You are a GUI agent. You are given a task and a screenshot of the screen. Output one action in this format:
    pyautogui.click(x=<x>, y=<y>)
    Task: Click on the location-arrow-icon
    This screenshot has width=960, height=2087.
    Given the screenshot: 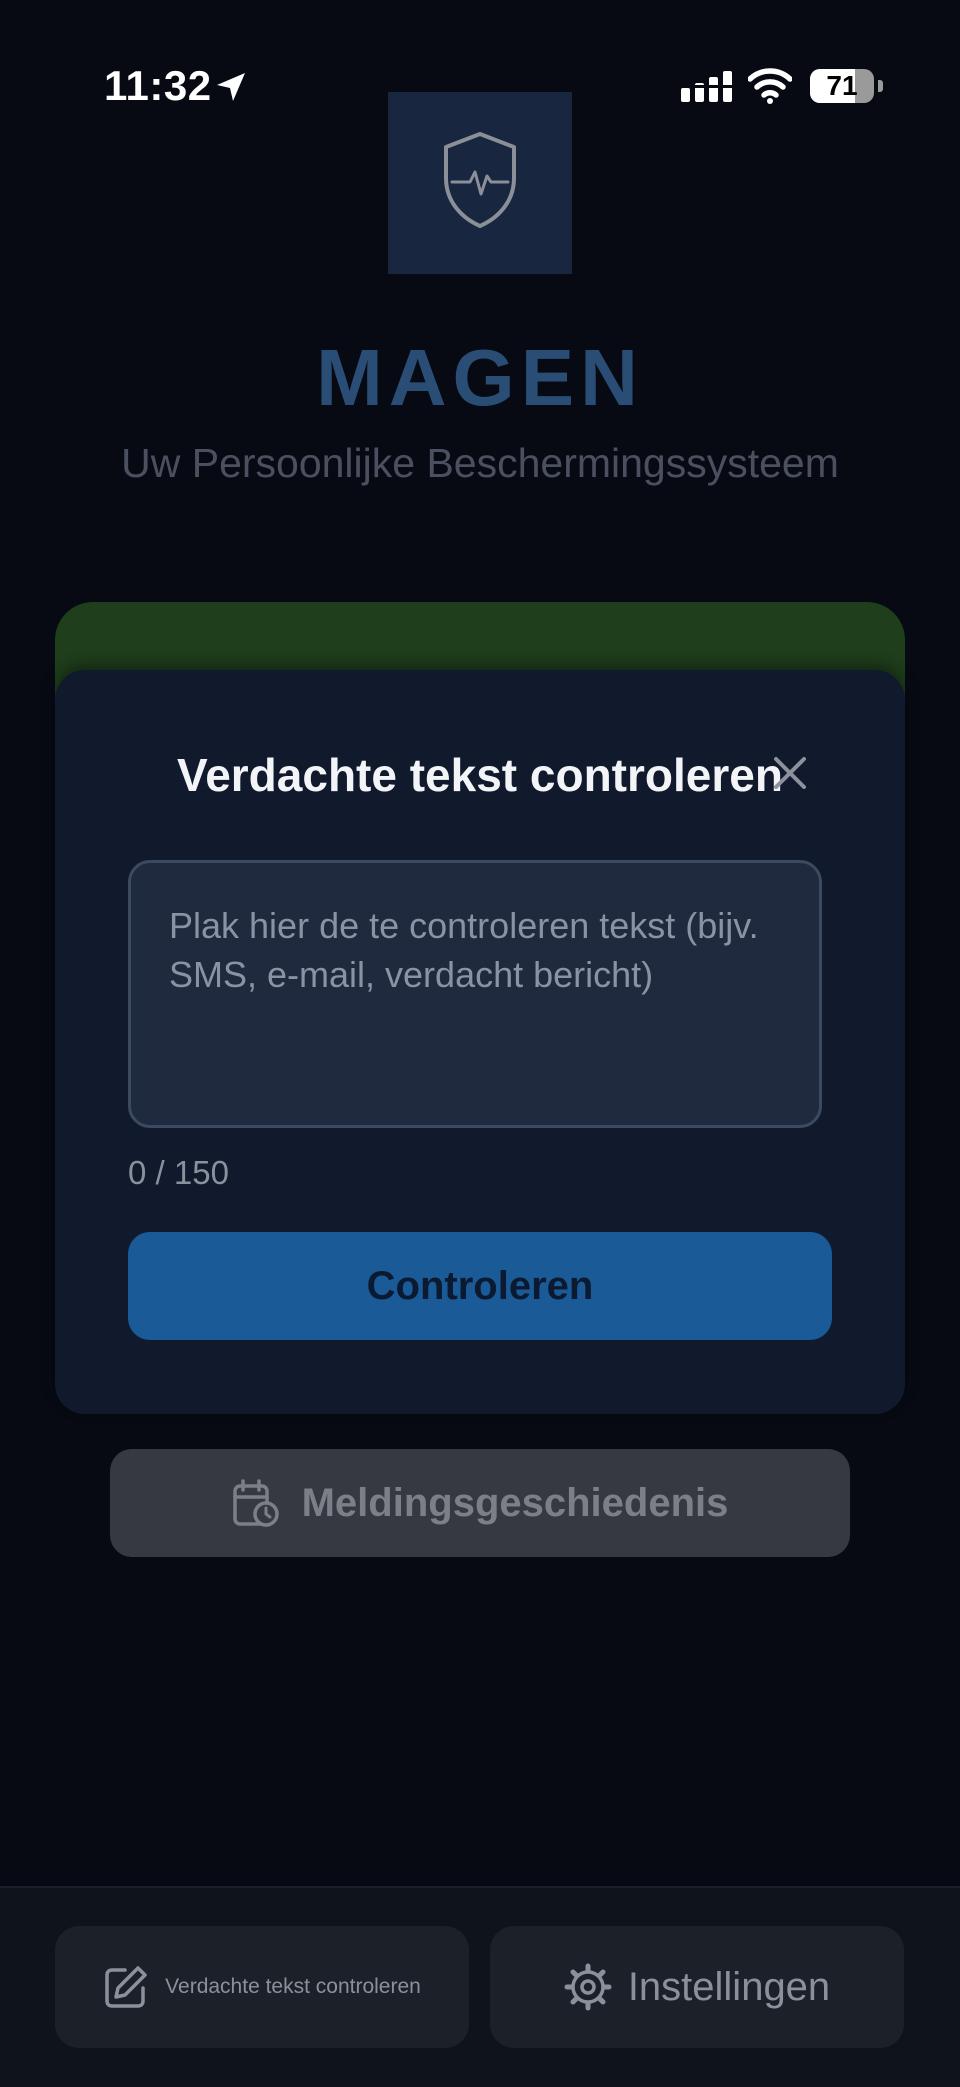 What is the action you would take?
    pyautogui.click(x=231, y=87)
    